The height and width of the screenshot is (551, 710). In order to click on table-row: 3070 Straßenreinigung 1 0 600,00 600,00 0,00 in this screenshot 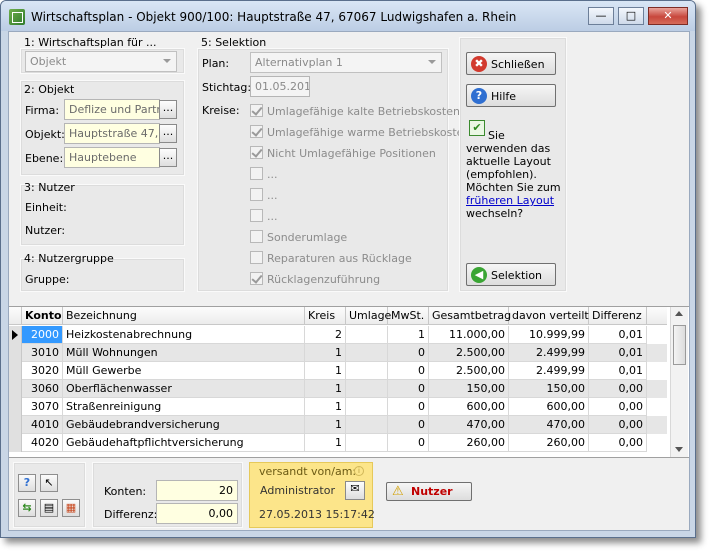, I will do `click(338, 407)`.